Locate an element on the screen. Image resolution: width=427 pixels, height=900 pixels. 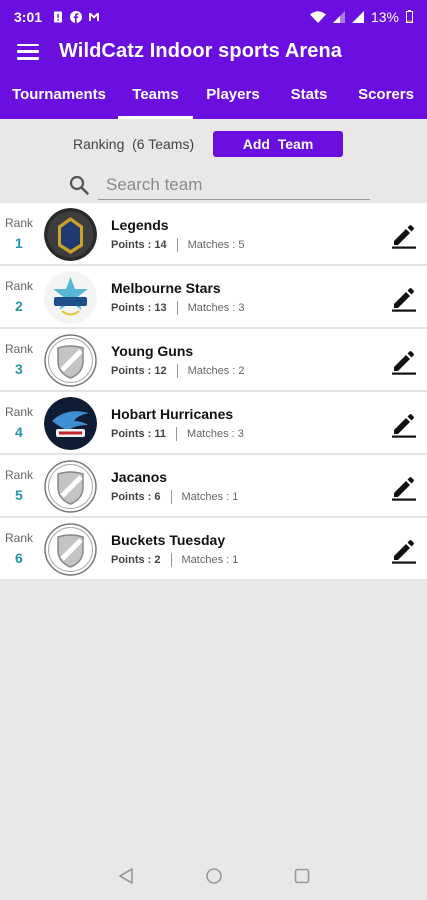
menu-icon is located at coordinates (28, 51).